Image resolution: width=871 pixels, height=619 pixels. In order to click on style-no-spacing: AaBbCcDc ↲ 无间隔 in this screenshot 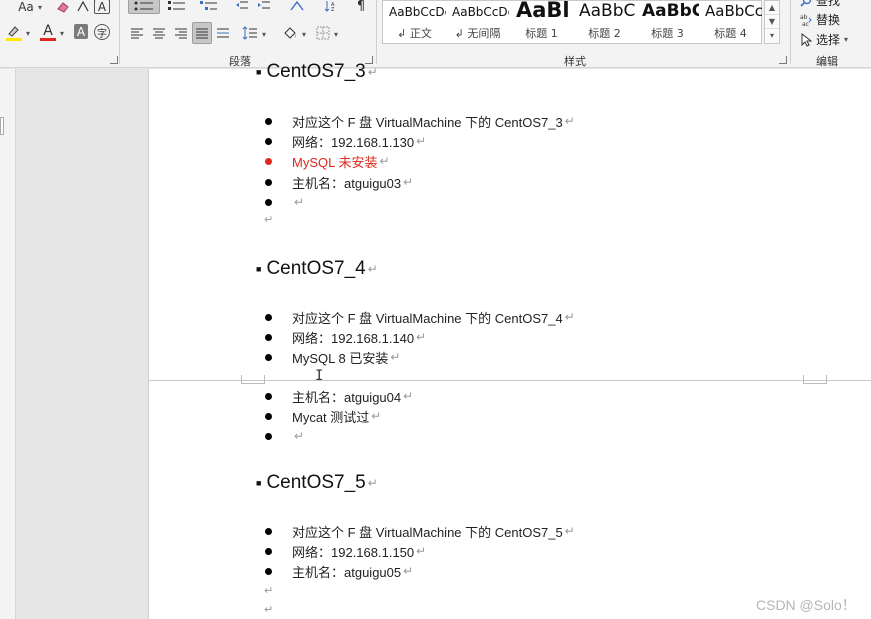, I will do `click(477, 22)`.